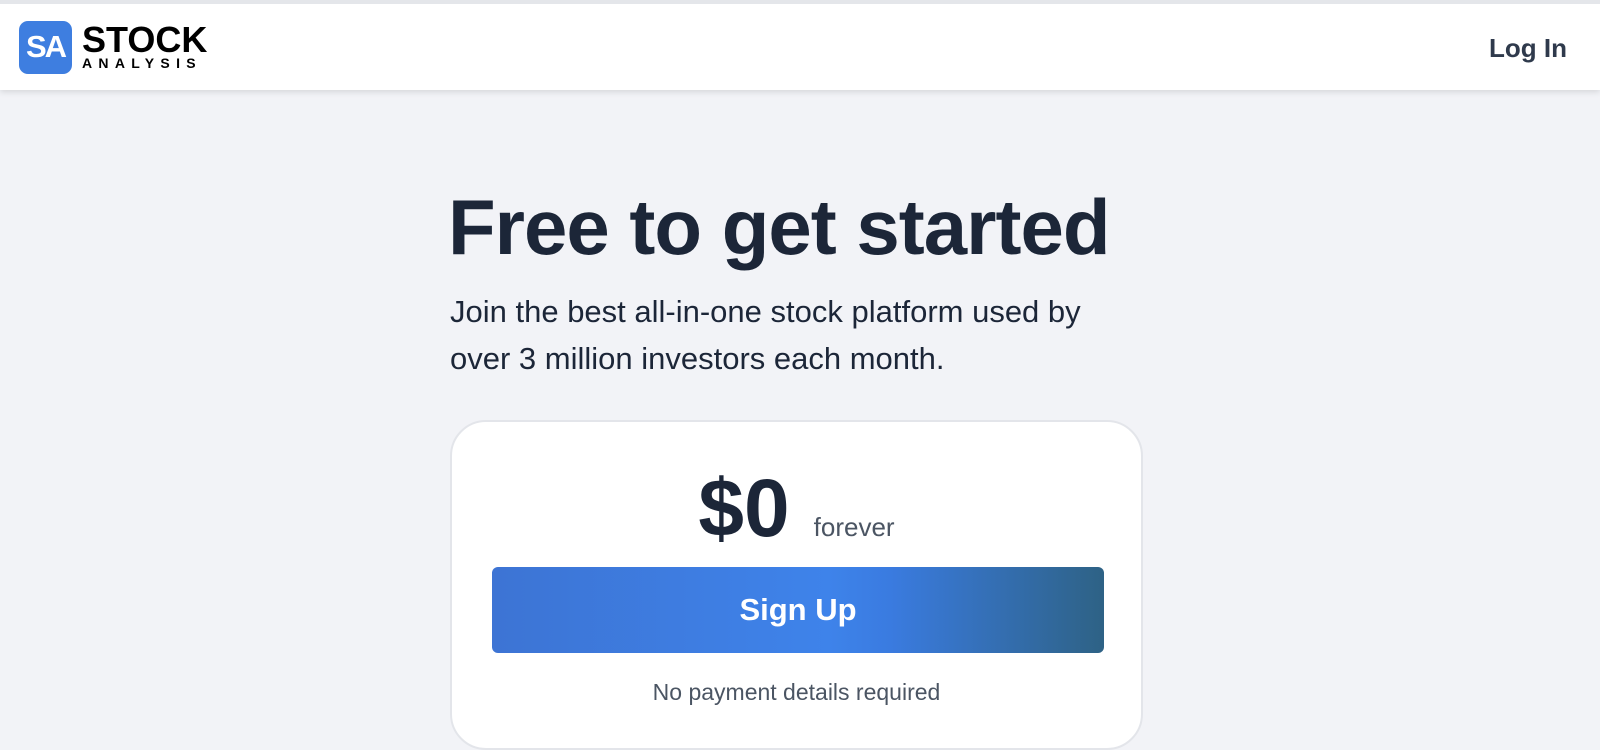  What do you see at coordinates (796, 692) in the screenshot?
I see `payment-note: No payment details required` at bounding box center [796, 692].